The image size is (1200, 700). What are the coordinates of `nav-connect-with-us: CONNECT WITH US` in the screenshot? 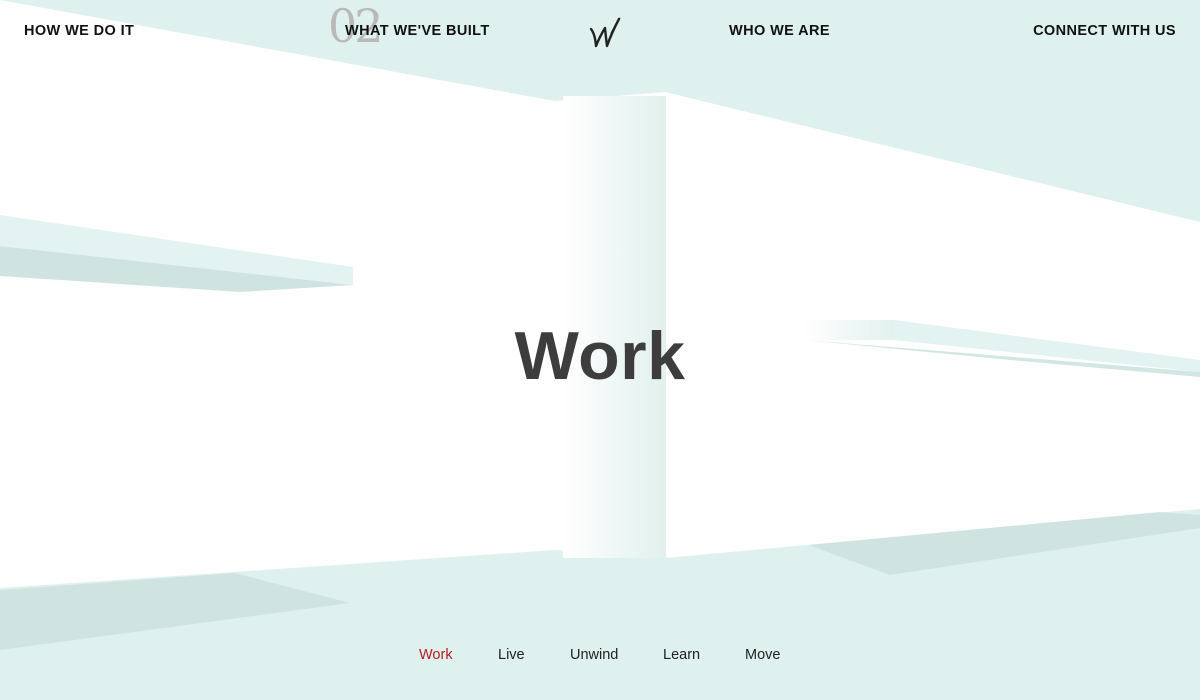 It's located at (1104, 31).